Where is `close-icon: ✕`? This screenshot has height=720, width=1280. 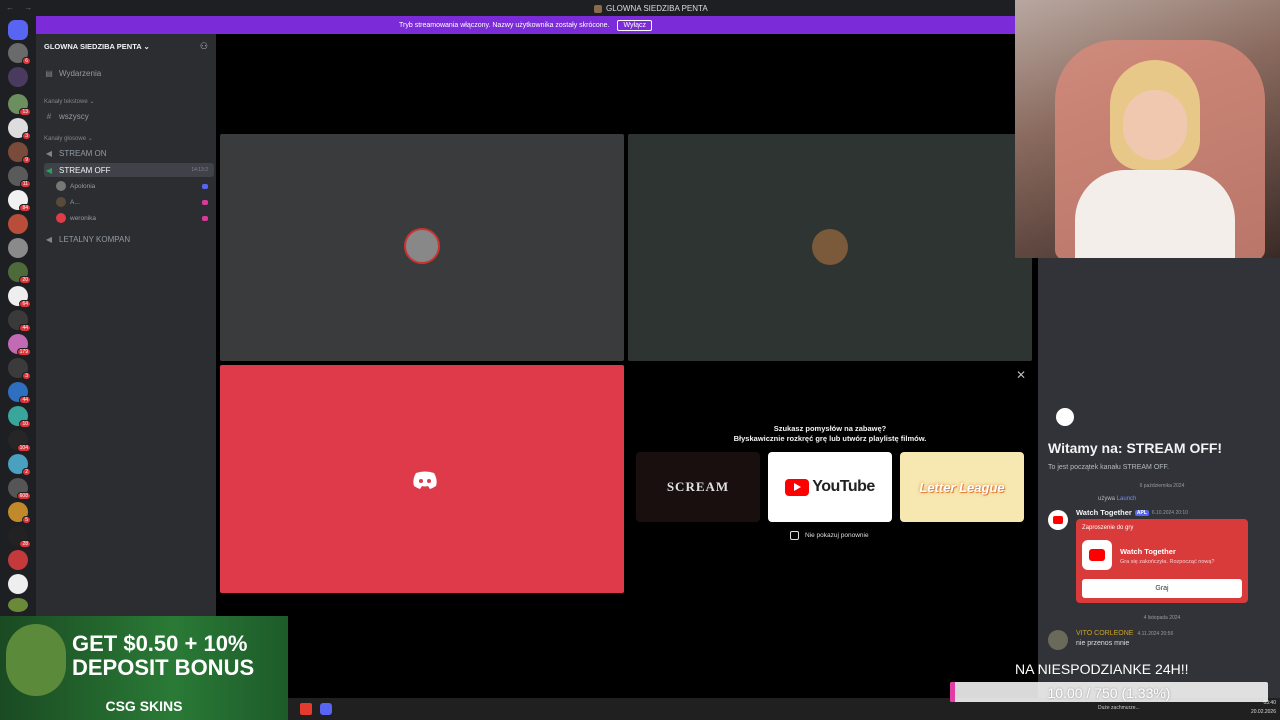
close-icon: ✕ is located at coordinates (1021, 375).